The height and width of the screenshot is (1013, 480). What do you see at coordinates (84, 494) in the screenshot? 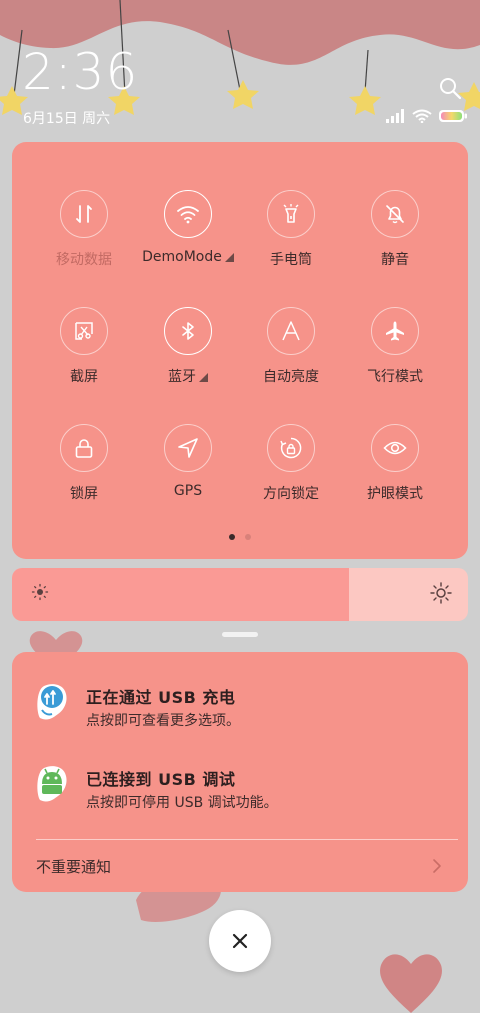
I see `tile-label: 锁屏` at bounding box center [84, 494].